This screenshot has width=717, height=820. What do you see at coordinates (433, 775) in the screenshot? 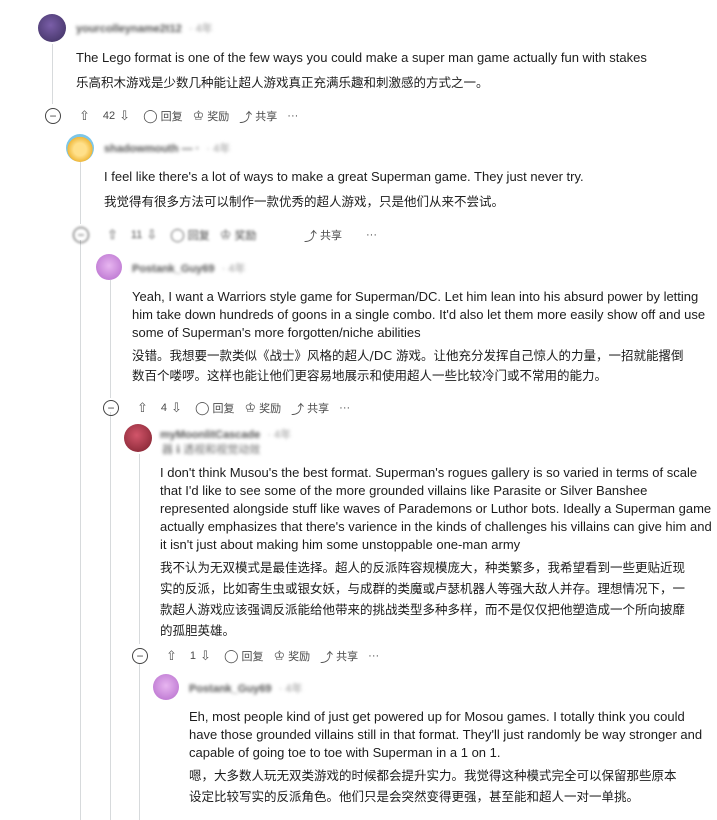
I see `comment-text-zh: 嗯，大多数人玩无双类游戏的时候都会提升实力。我觉得这种模式完全可以保留那些原本` at bounding box center [433, 775].